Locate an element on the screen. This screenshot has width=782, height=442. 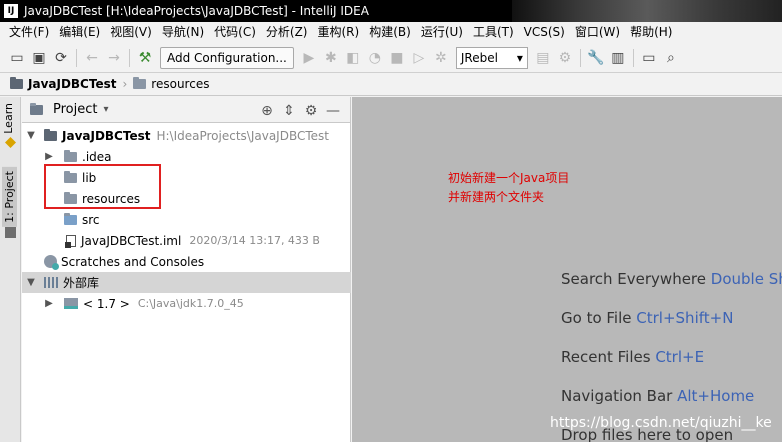
search-icon: ⌕ is located at coordinates (671, 58).